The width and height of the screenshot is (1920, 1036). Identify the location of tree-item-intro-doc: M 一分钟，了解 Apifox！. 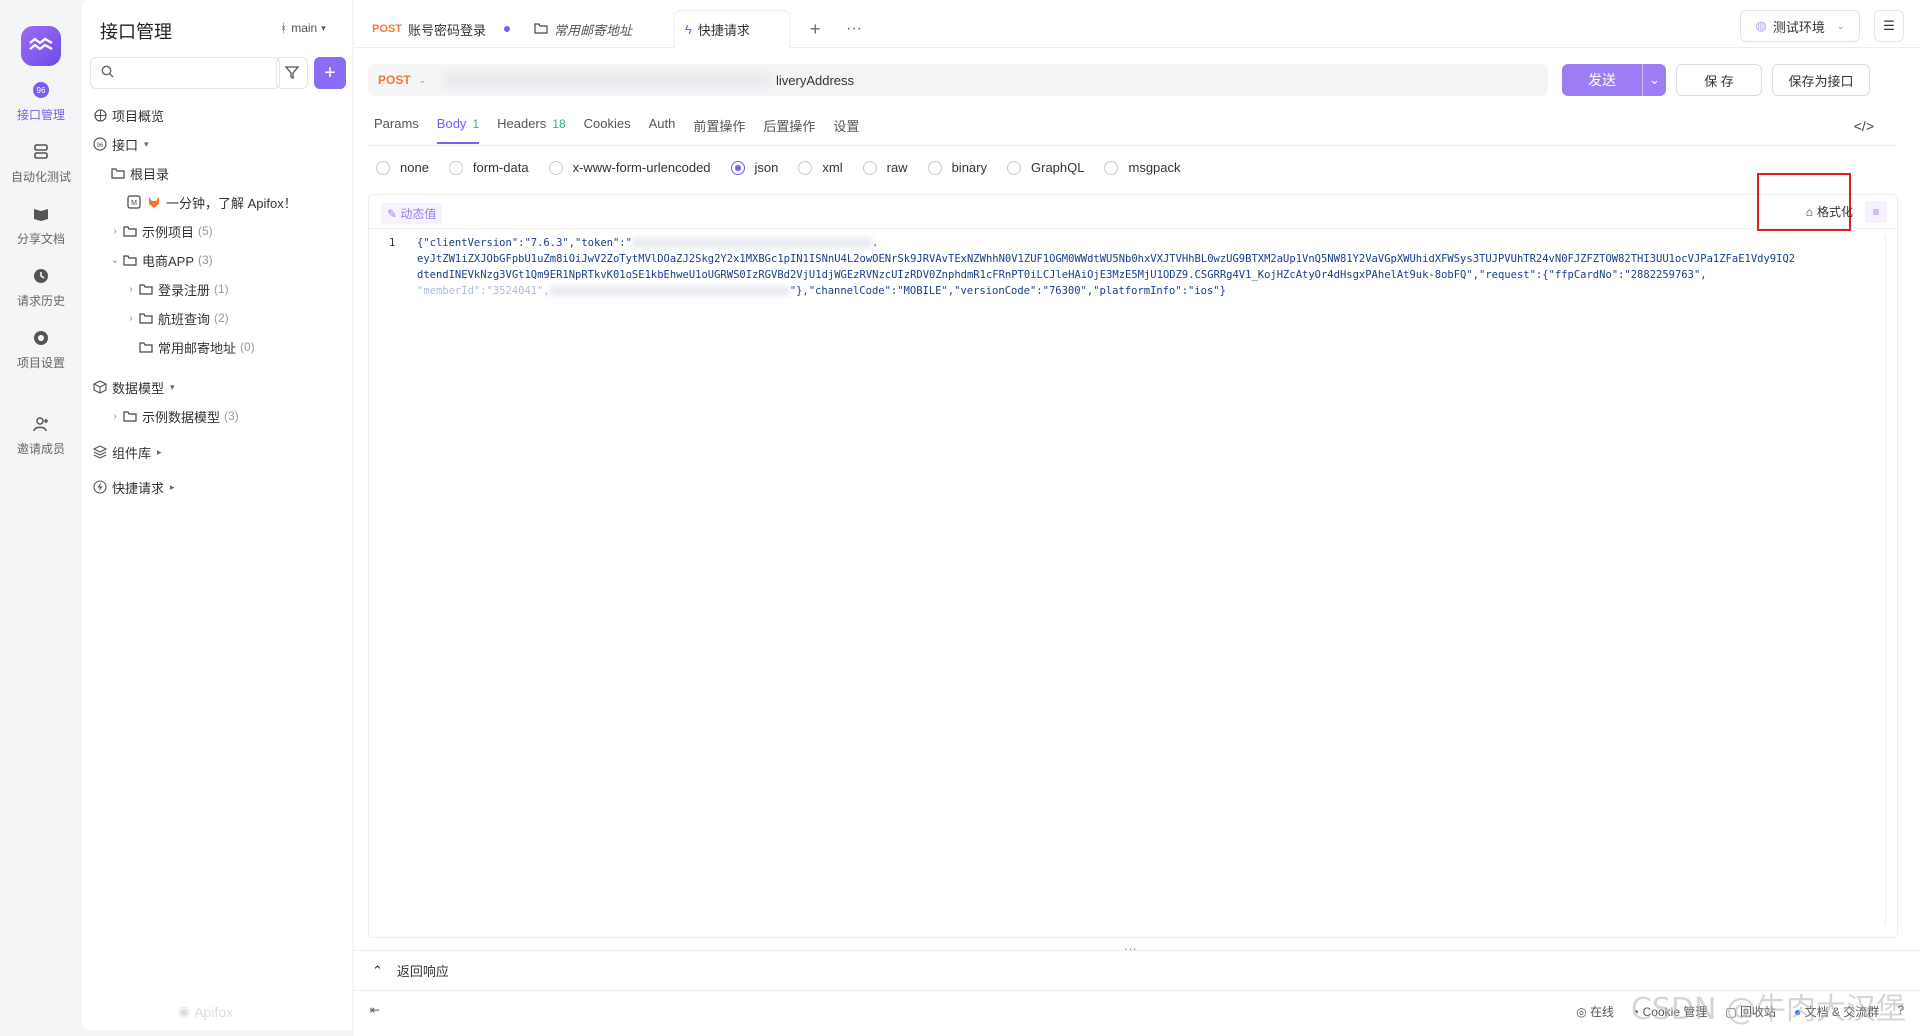
(211, 202).